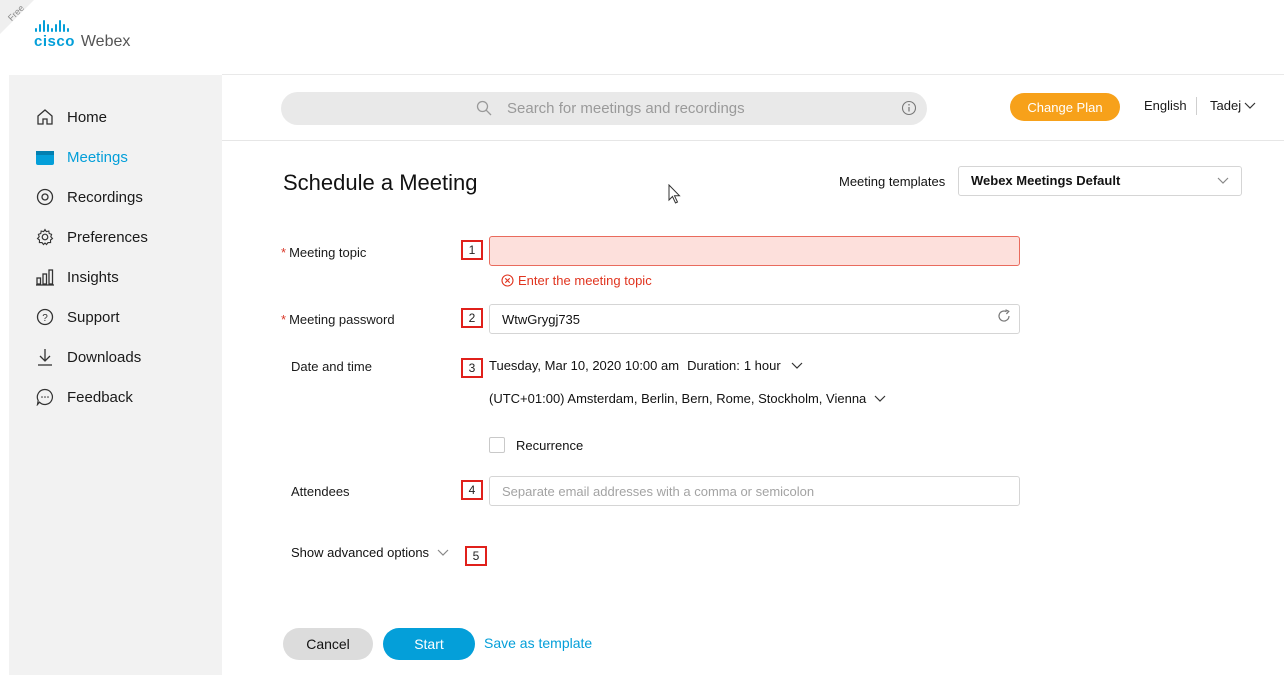  Describe the element at coordinates (642, 37) in the screenshot. I see `brand-bar: Free cisco Webex` at that location.